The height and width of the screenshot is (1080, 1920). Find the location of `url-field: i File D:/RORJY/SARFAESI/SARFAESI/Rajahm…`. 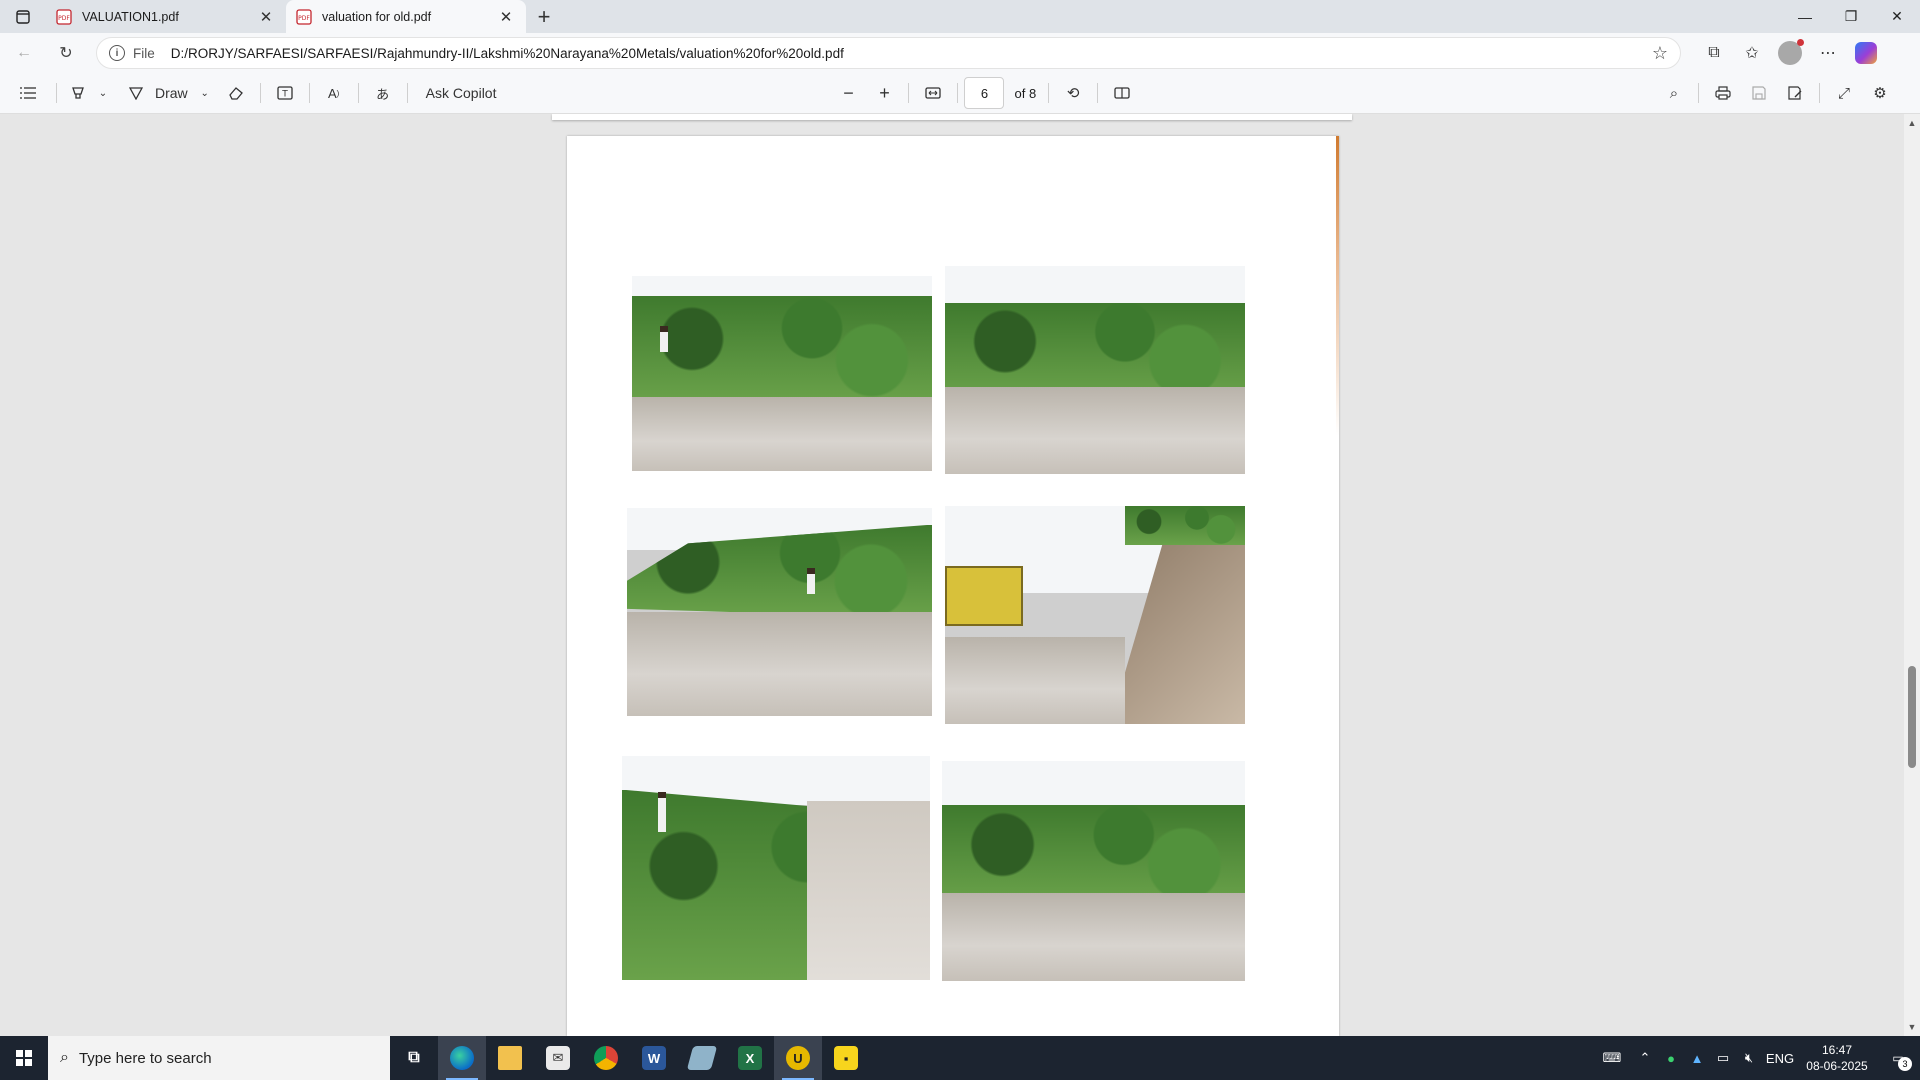

url-field: i File D:/RORJY/SARFAESI/SARFAESI/Rajahm… is located at coordinates (888, 53).